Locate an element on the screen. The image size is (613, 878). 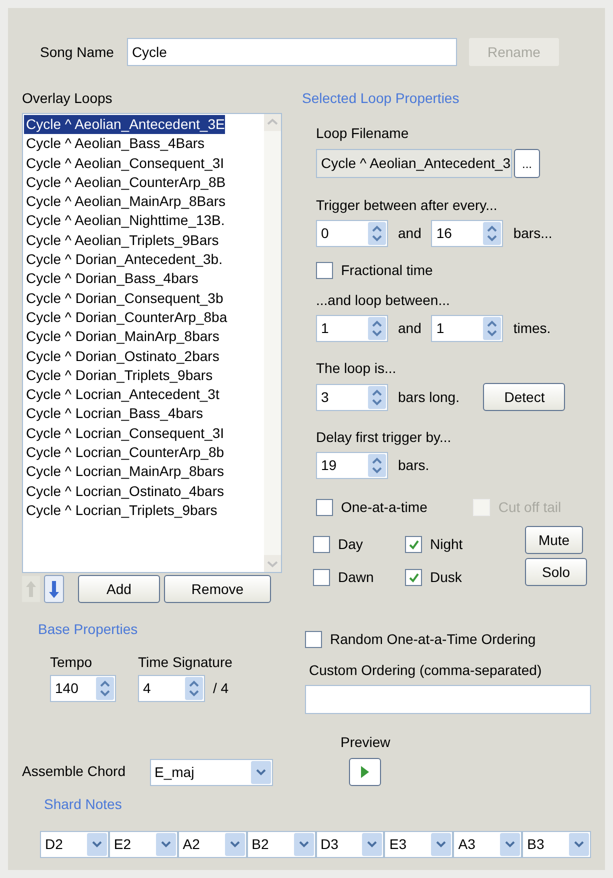
label: Tempo is located at coordinates (72, 662).